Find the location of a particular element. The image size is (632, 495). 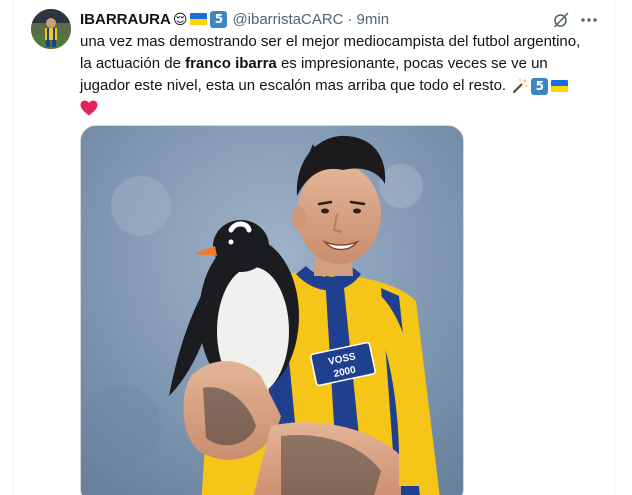

tweet-header: IBARRAURA 😌 5 @ibarristaCARC · 9min is located at coordinates (234, 19).